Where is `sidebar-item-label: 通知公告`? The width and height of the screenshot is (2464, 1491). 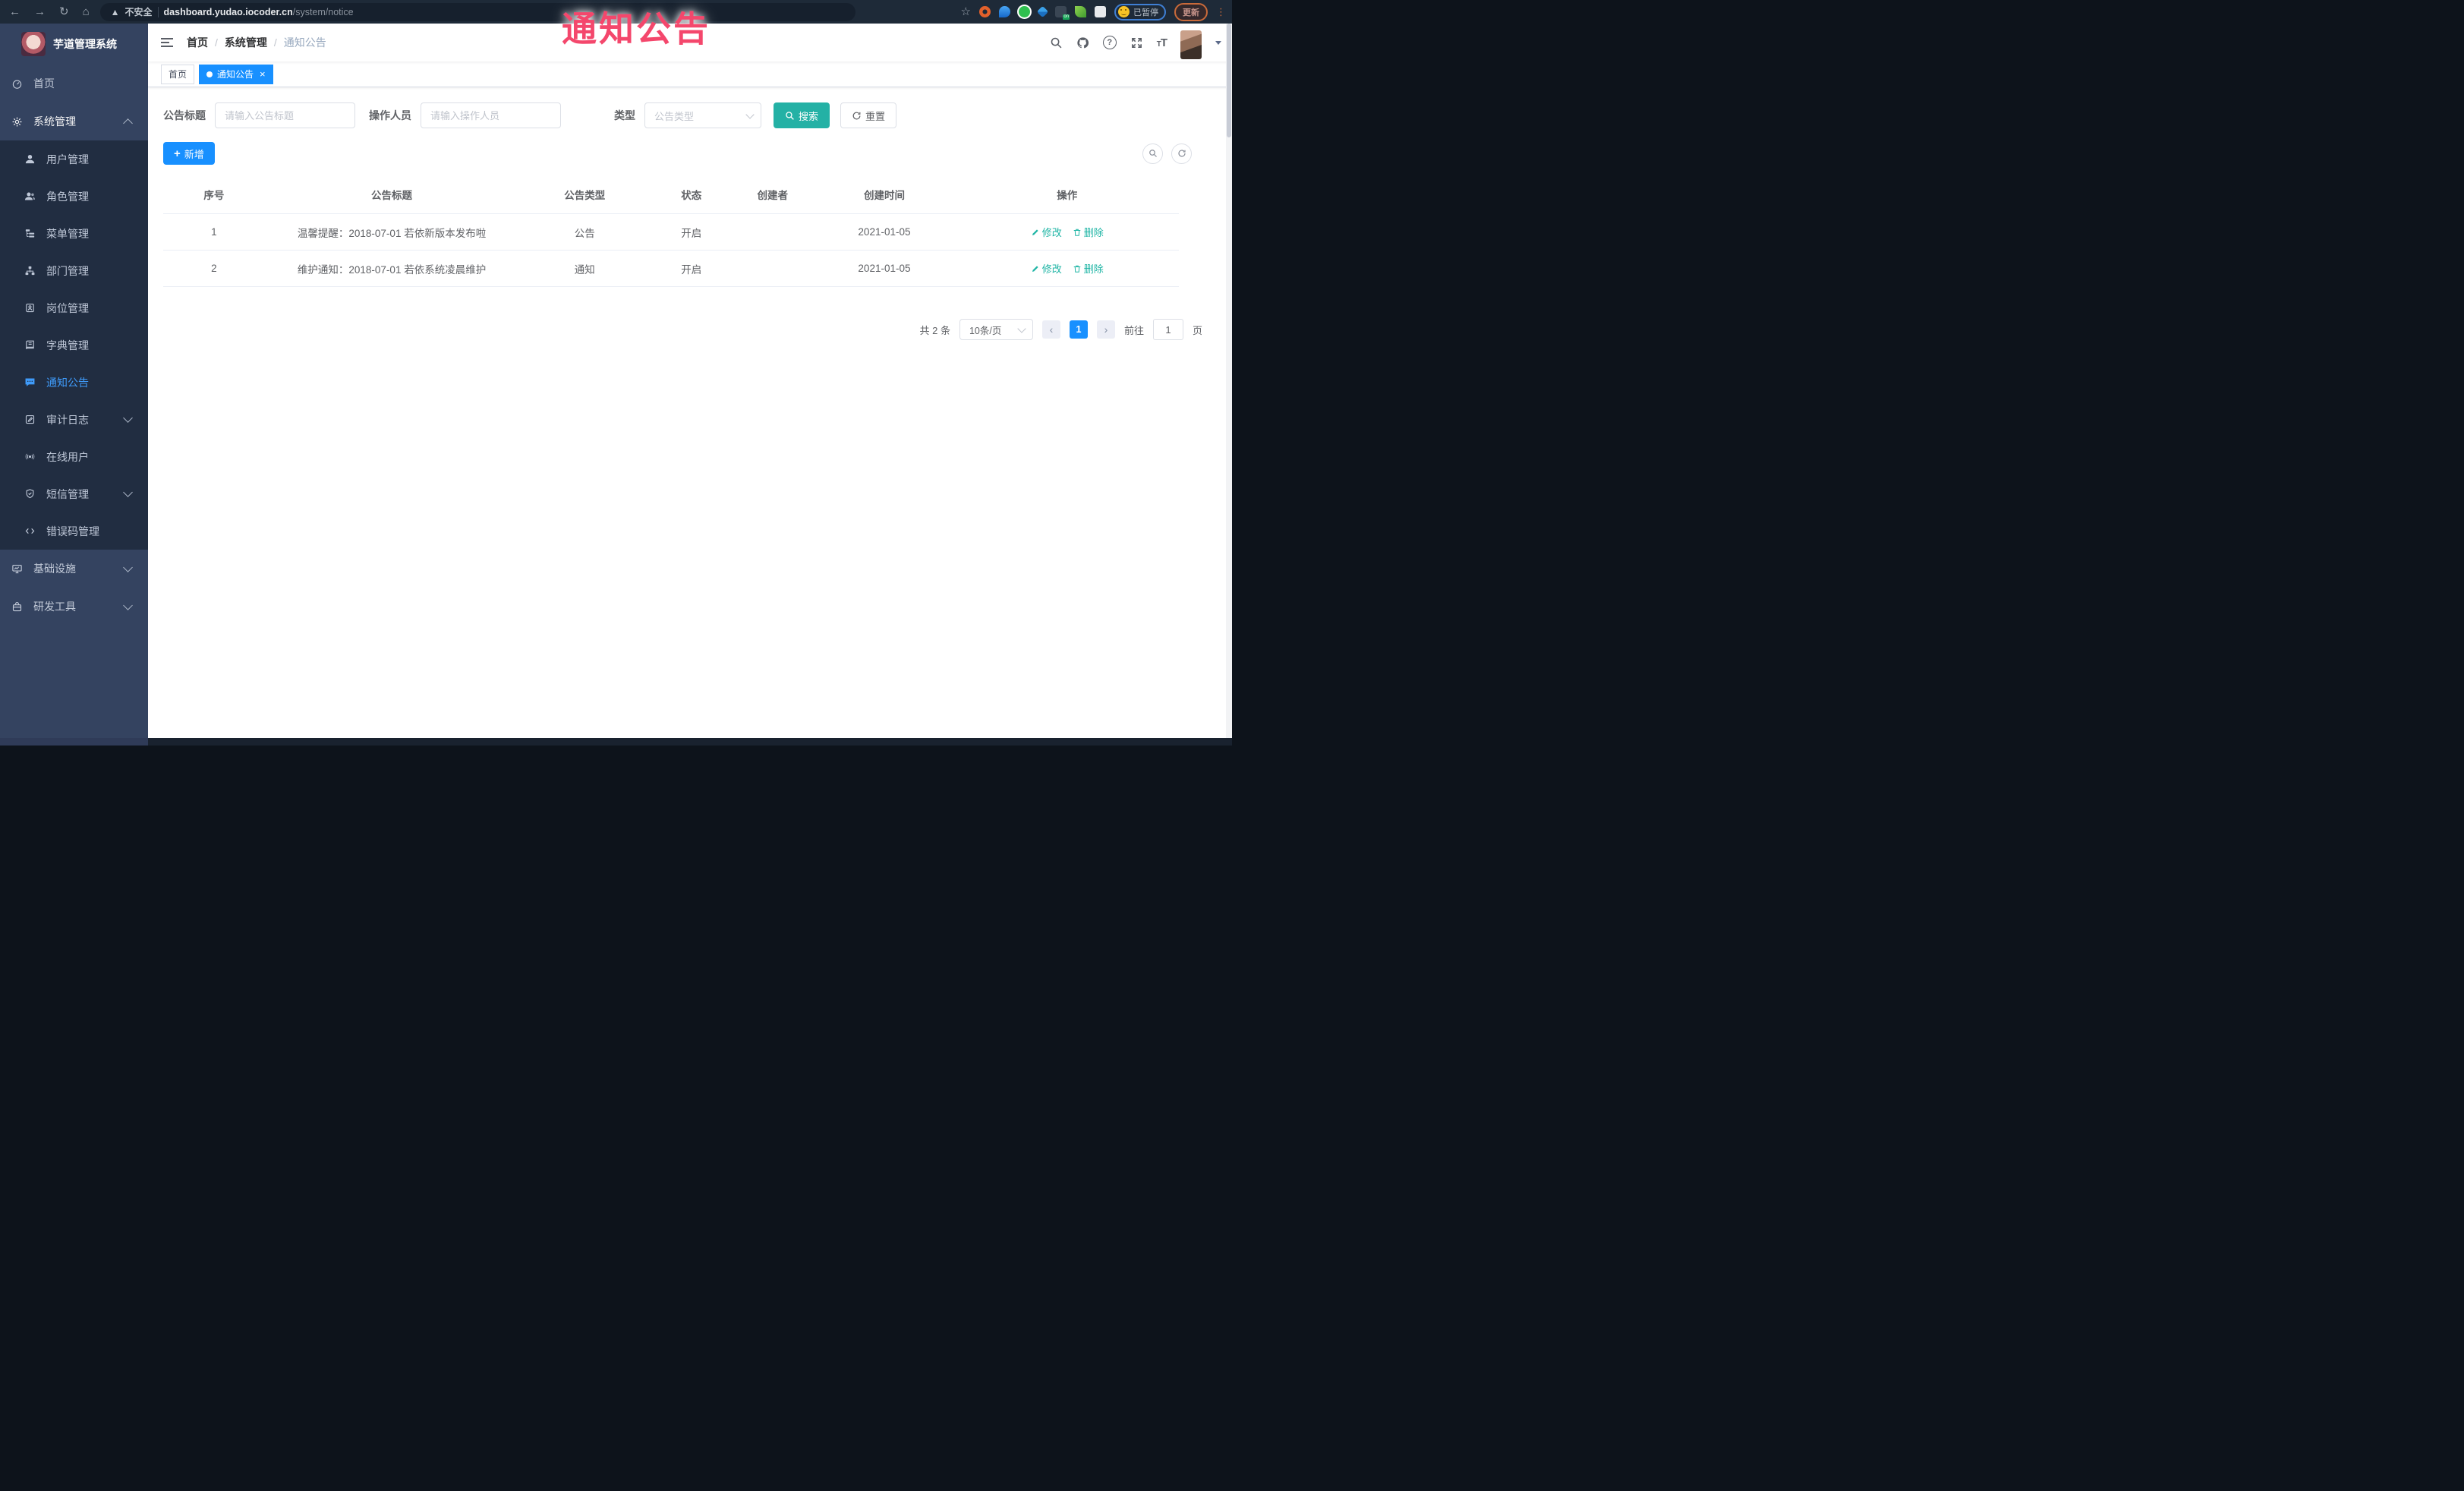
sidebar-item-label: 通知公告 is located at coordinates (67, 382).